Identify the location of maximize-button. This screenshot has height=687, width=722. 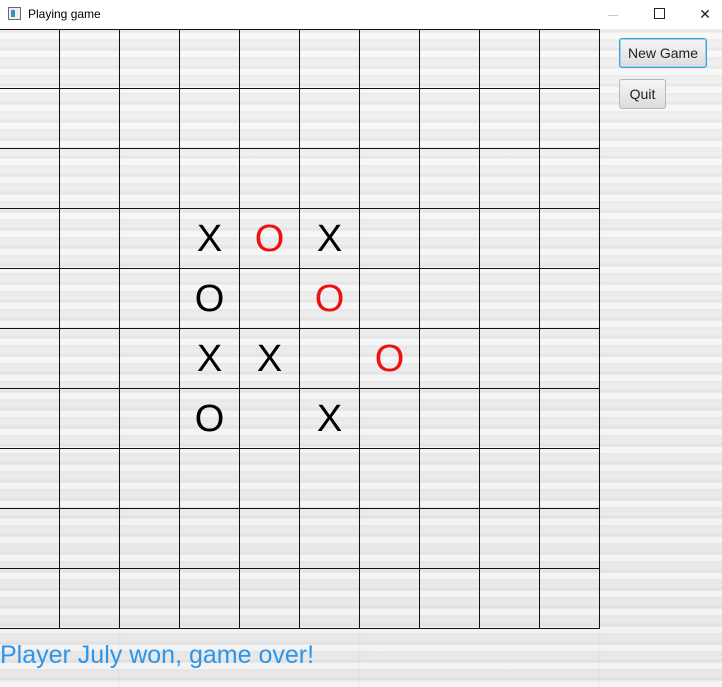
(659, 14).